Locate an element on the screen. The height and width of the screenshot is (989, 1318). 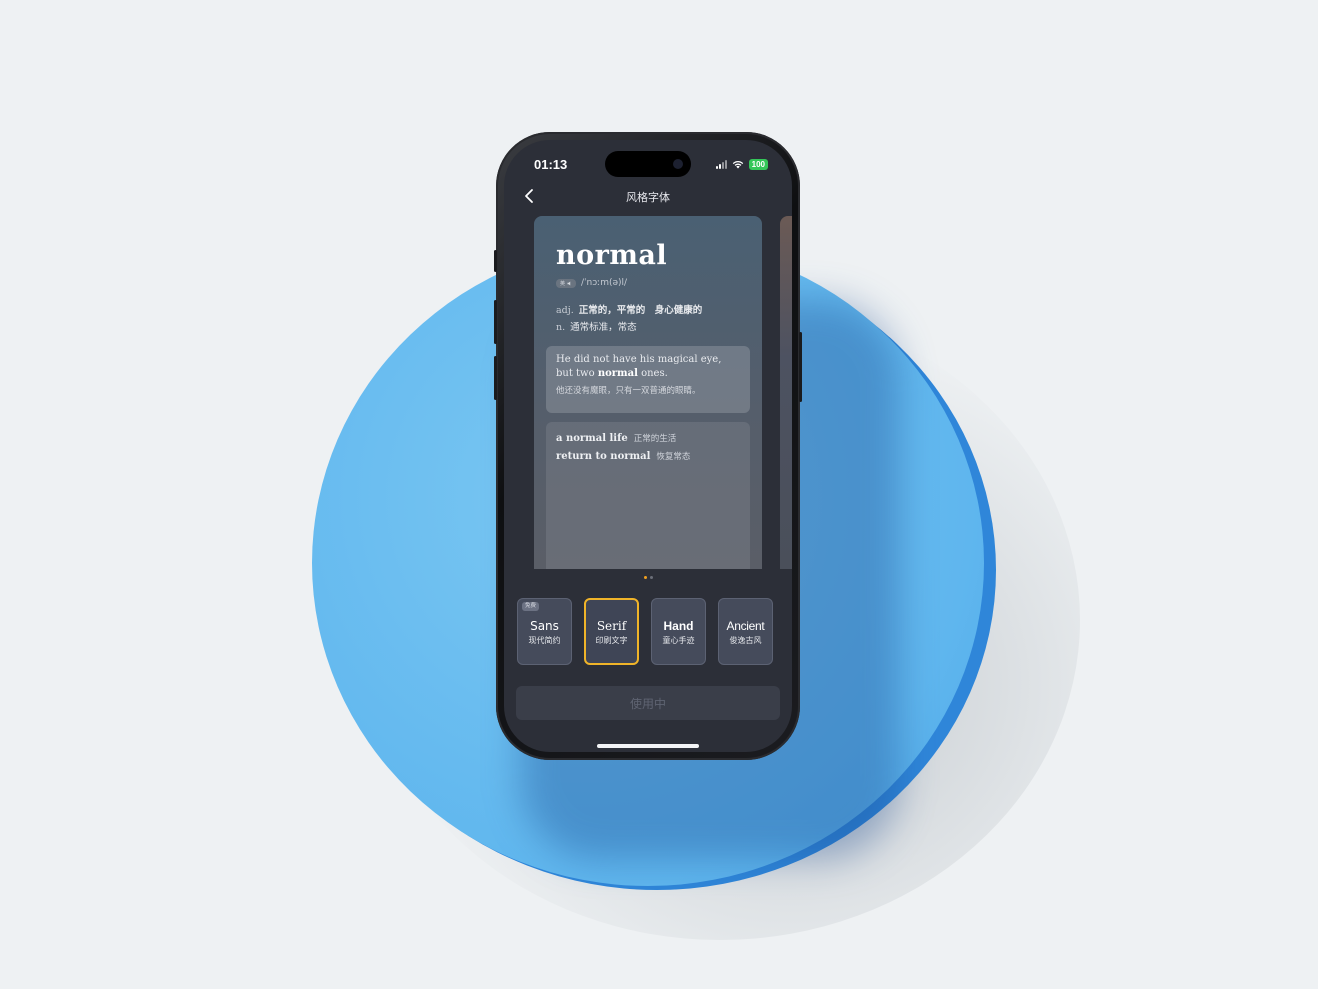
pronounce-button: 英 is located at coordinates (566, 283).